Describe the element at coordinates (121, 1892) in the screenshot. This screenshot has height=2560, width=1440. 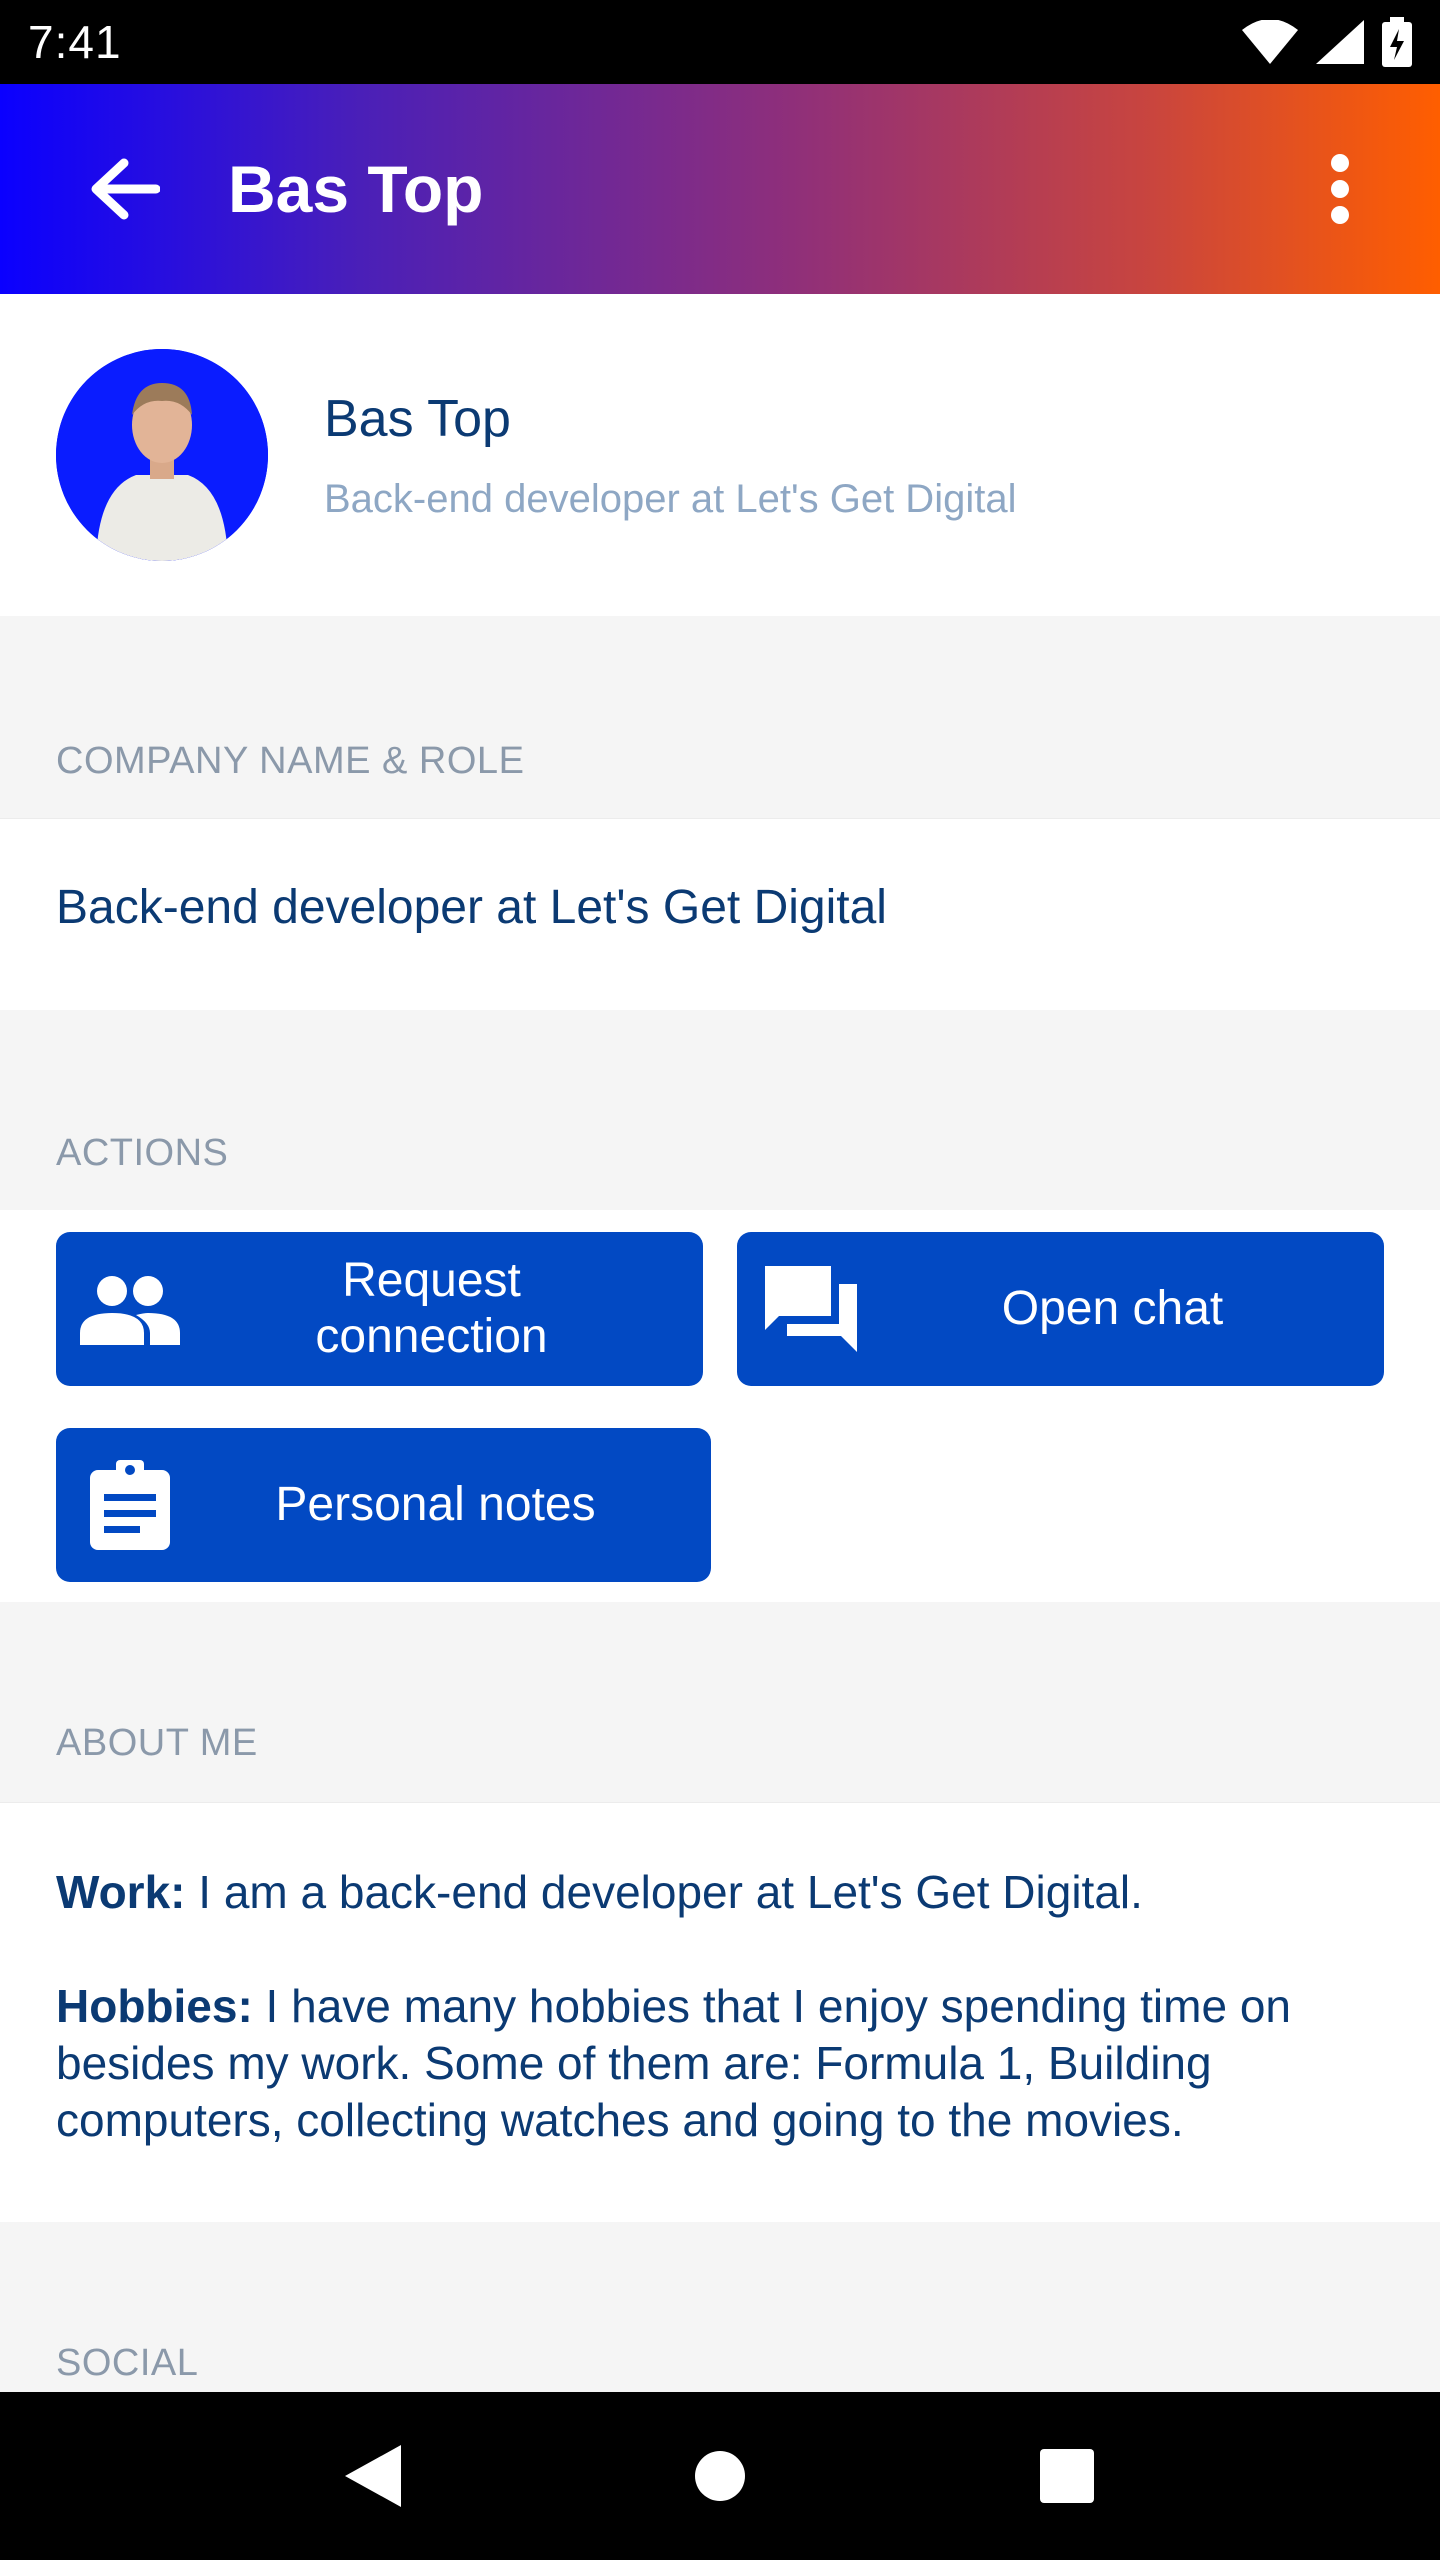
I see `about-work-label: Work:` at that location.